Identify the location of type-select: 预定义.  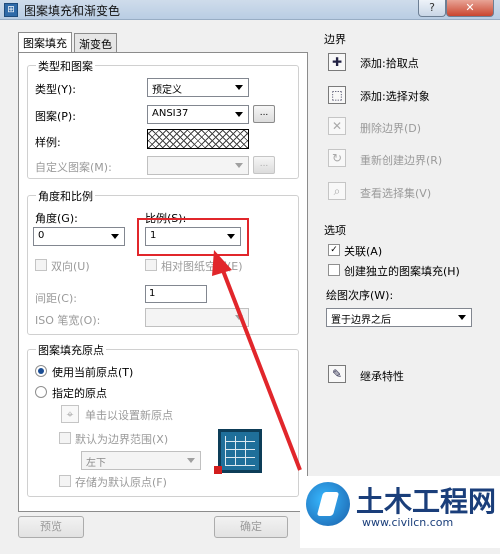
(198, 87).